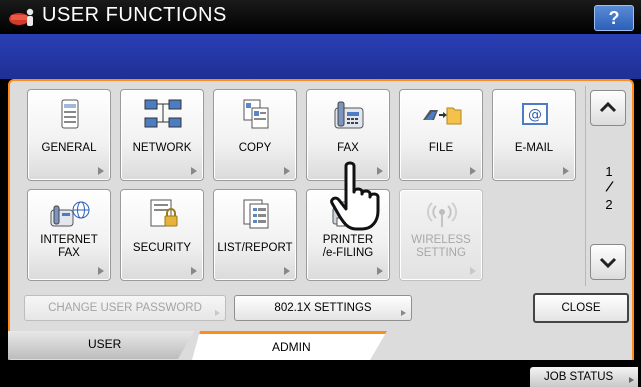  What do you see at coordinates (579, 377) in the screenshot?
I see `job-status-label: JOB STATUS` at bounding box center [579, 377].